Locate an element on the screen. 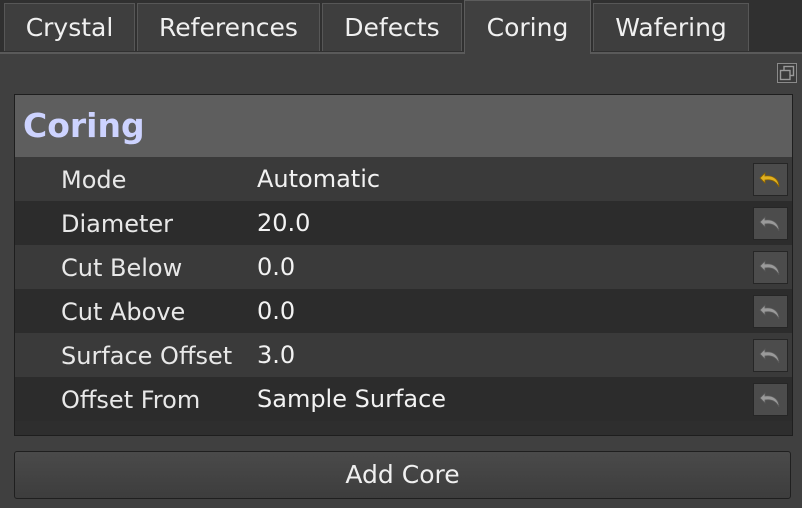 The image size is (802, 508). tab-references: References is located at coordinates (228, 27).